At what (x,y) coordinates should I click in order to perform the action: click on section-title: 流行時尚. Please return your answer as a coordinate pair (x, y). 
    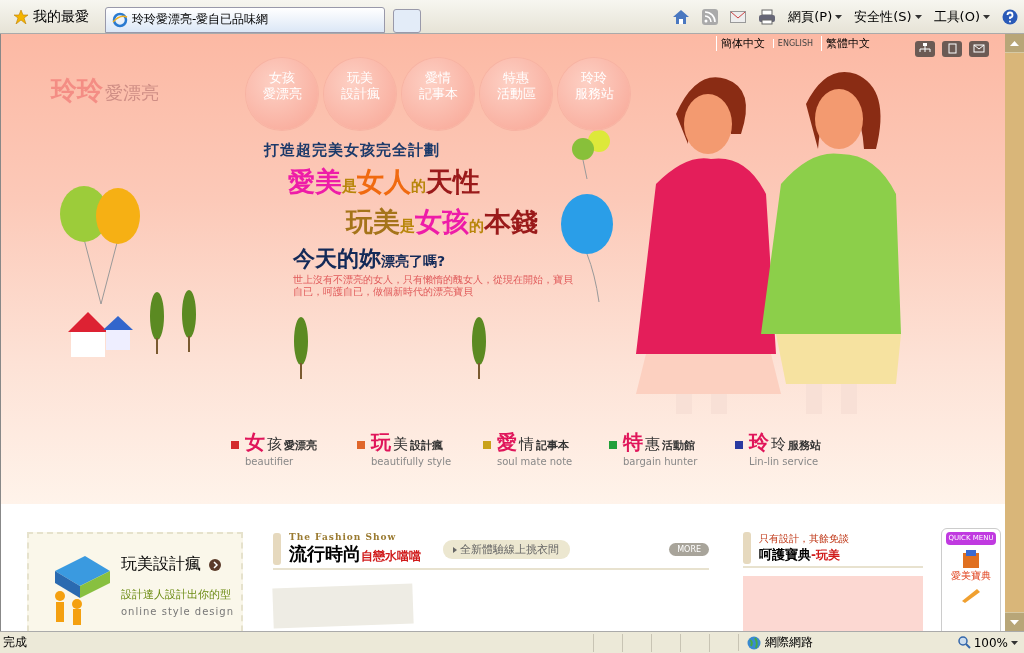
    Looking at the image, I should click on (325, 553).